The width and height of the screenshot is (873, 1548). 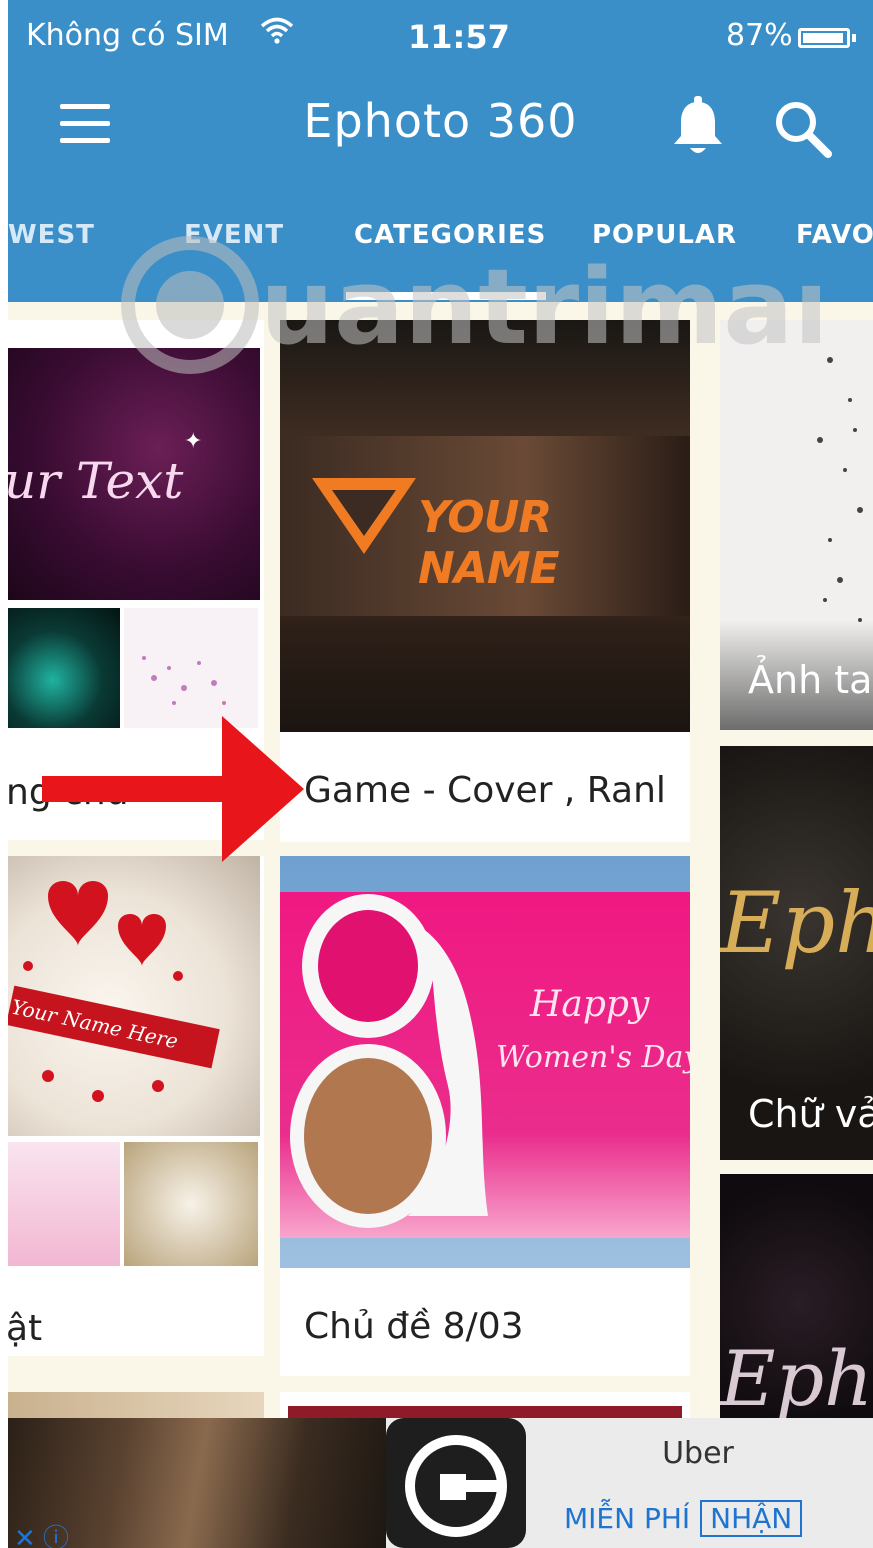 I want to click on category-card-gold-text: Eph Chữ vả, so click(x=796, y=953).